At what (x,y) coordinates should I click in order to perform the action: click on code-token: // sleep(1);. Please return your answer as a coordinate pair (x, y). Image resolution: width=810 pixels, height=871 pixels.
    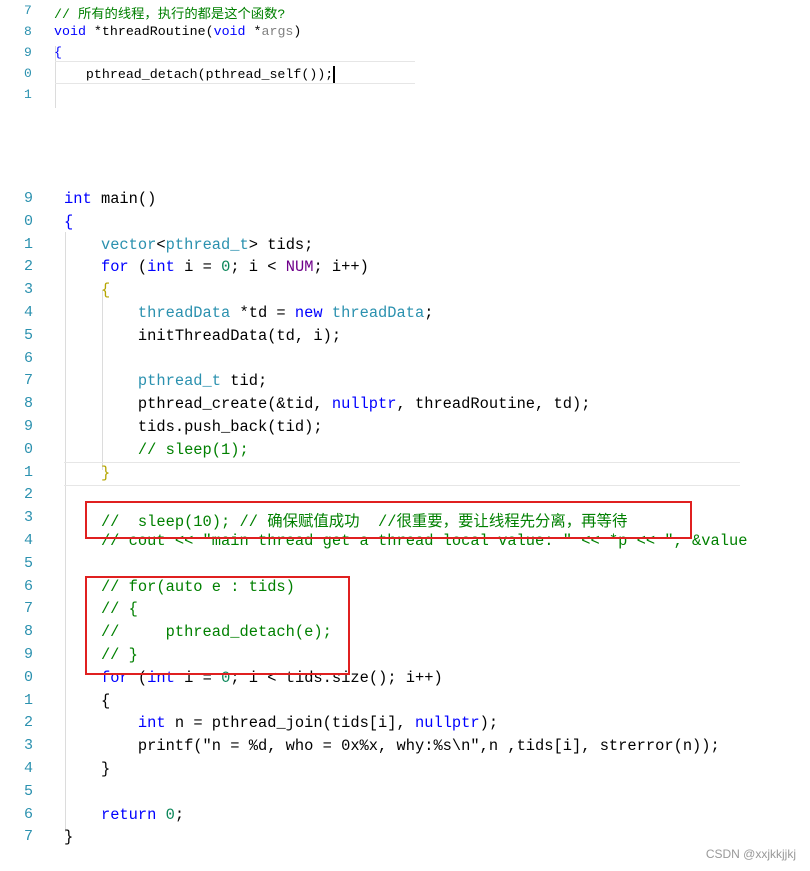
    Looking at the image, I should click on (156, 449).